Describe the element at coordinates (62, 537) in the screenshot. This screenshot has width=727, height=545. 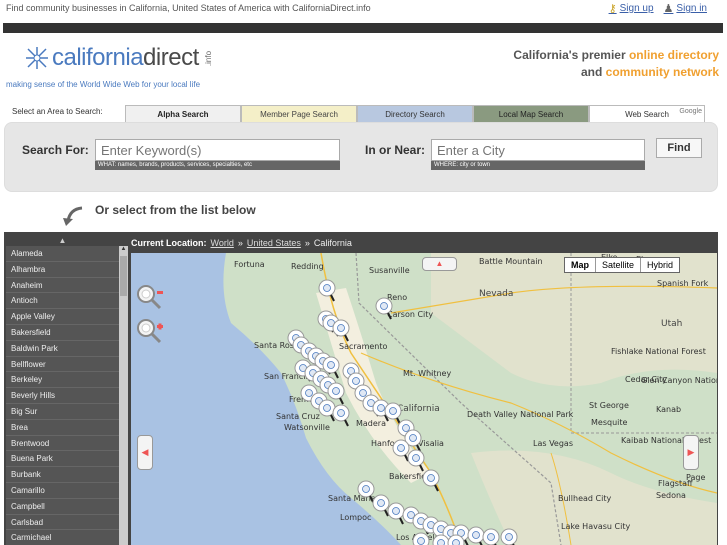
I see `list-item: Carmichael` at that location.